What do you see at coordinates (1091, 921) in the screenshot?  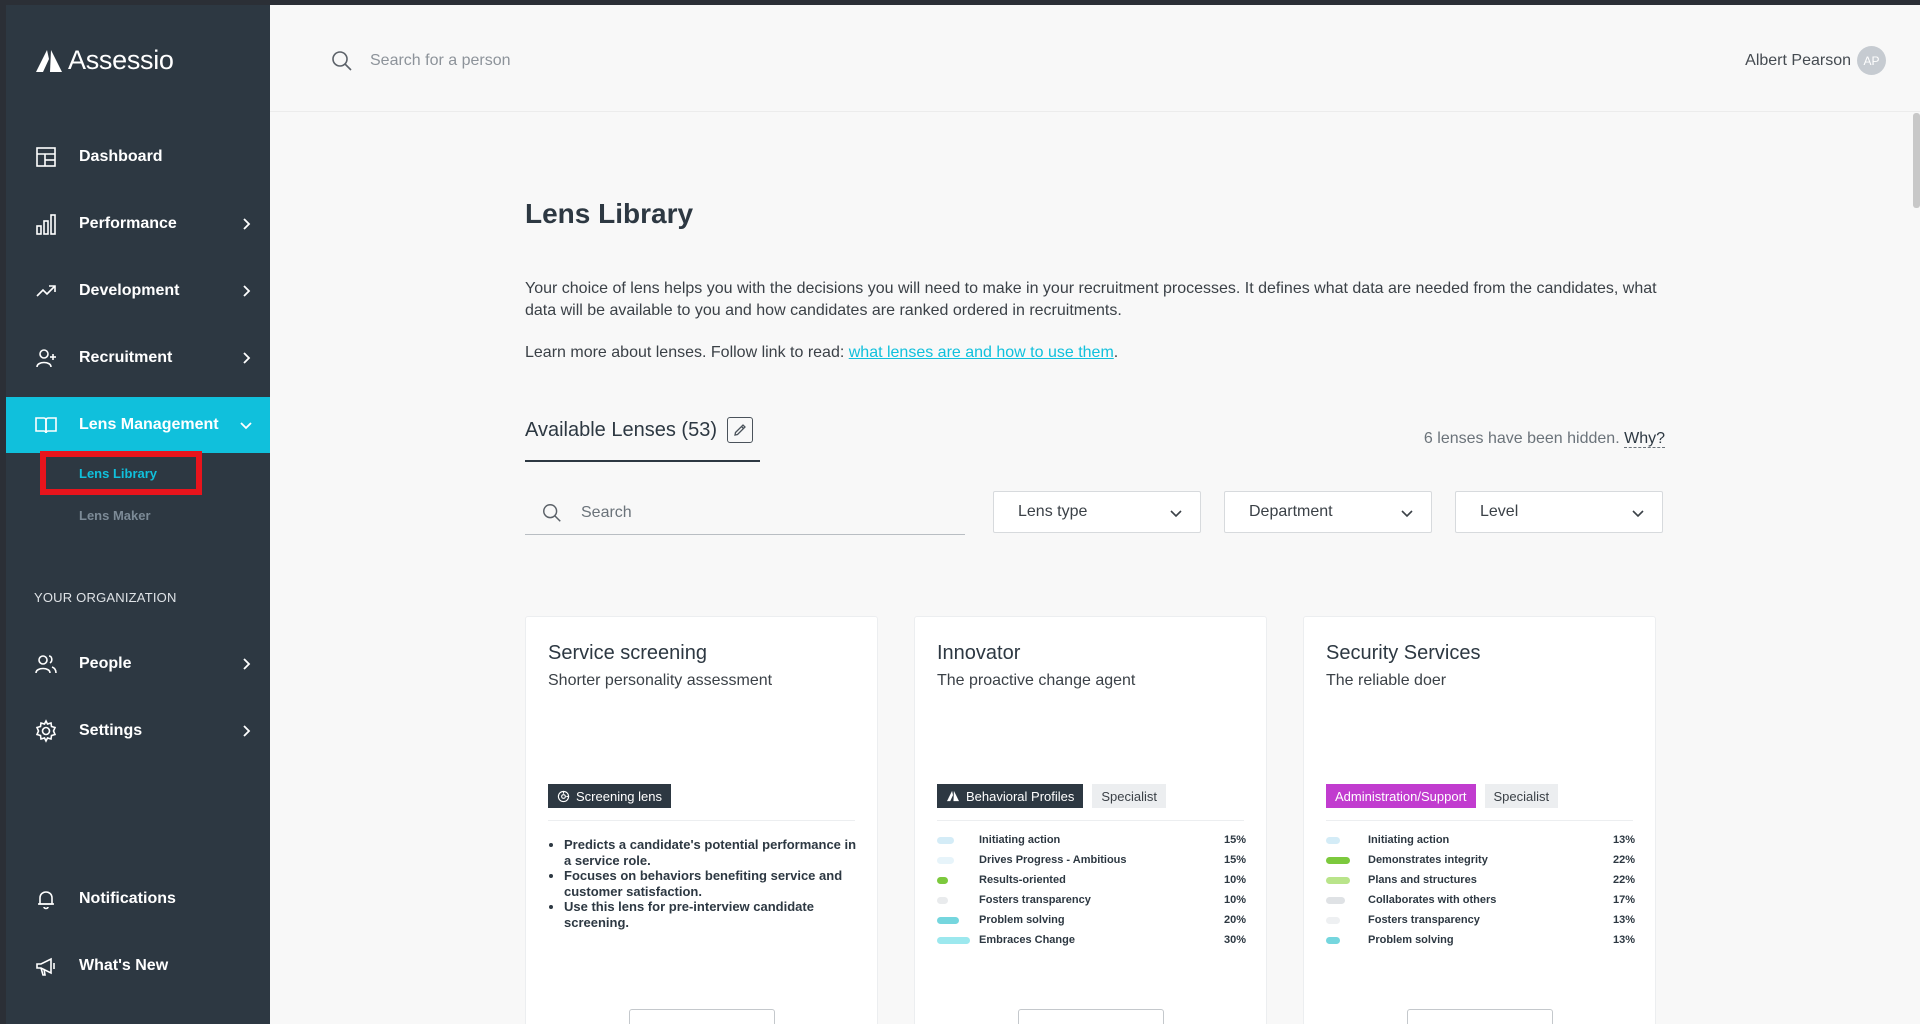 I see `trait-row: Problem solving 20%` at bounding box center [1091, 921].